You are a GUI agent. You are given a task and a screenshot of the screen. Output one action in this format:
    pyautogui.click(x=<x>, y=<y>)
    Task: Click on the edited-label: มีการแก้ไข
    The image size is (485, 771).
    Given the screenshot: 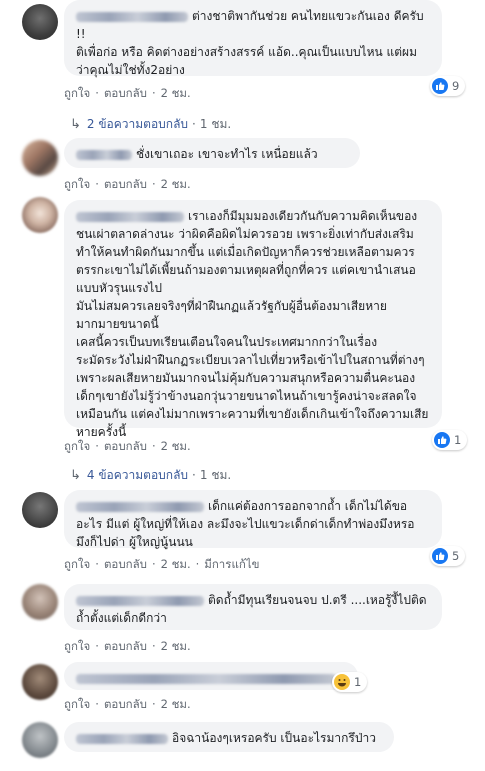 What is the action you would take?
    pyautogui.click(x=231, y=564)
    